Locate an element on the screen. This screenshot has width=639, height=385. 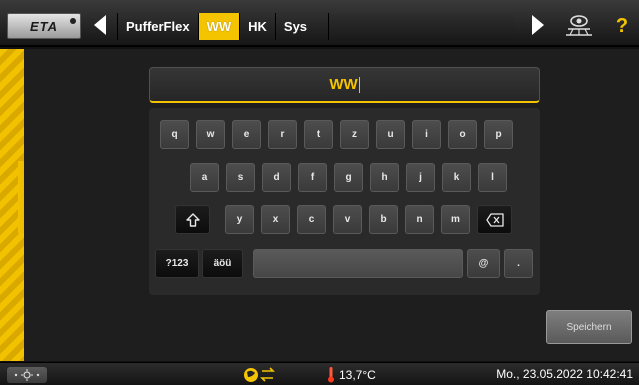
key-c: c is located at coordinates (311, 219).